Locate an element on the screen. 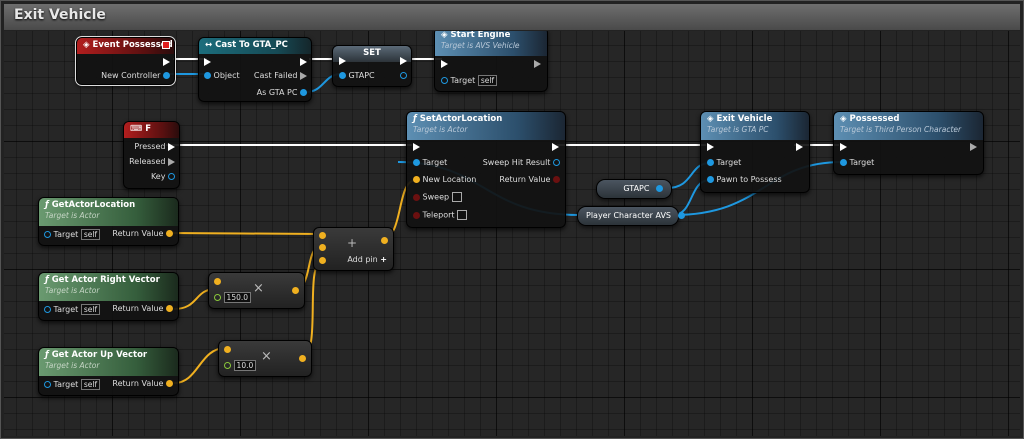 The image size is (1024, 439). exit-vehicle-header: ◈ Exit Vehicle Target is GTA PC is located at coordinates (755, 126).